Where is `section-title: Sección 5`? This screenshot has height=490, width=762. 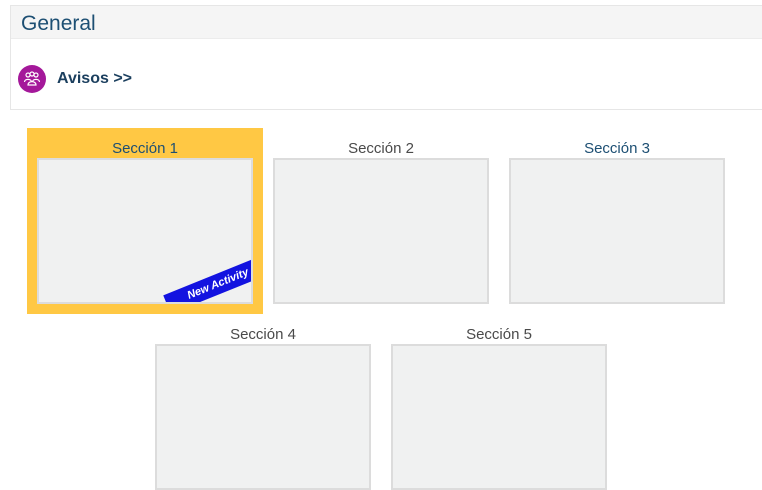 section-title: Sección 5 is located at coordinates (499, 335).